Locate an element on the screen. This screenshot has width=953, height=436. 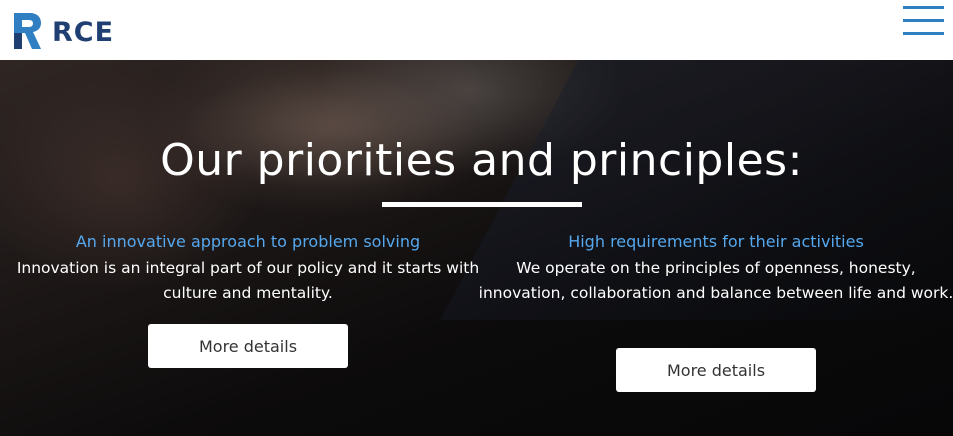
more-details-button-requirements: More details is located at coordinates (716, 370).